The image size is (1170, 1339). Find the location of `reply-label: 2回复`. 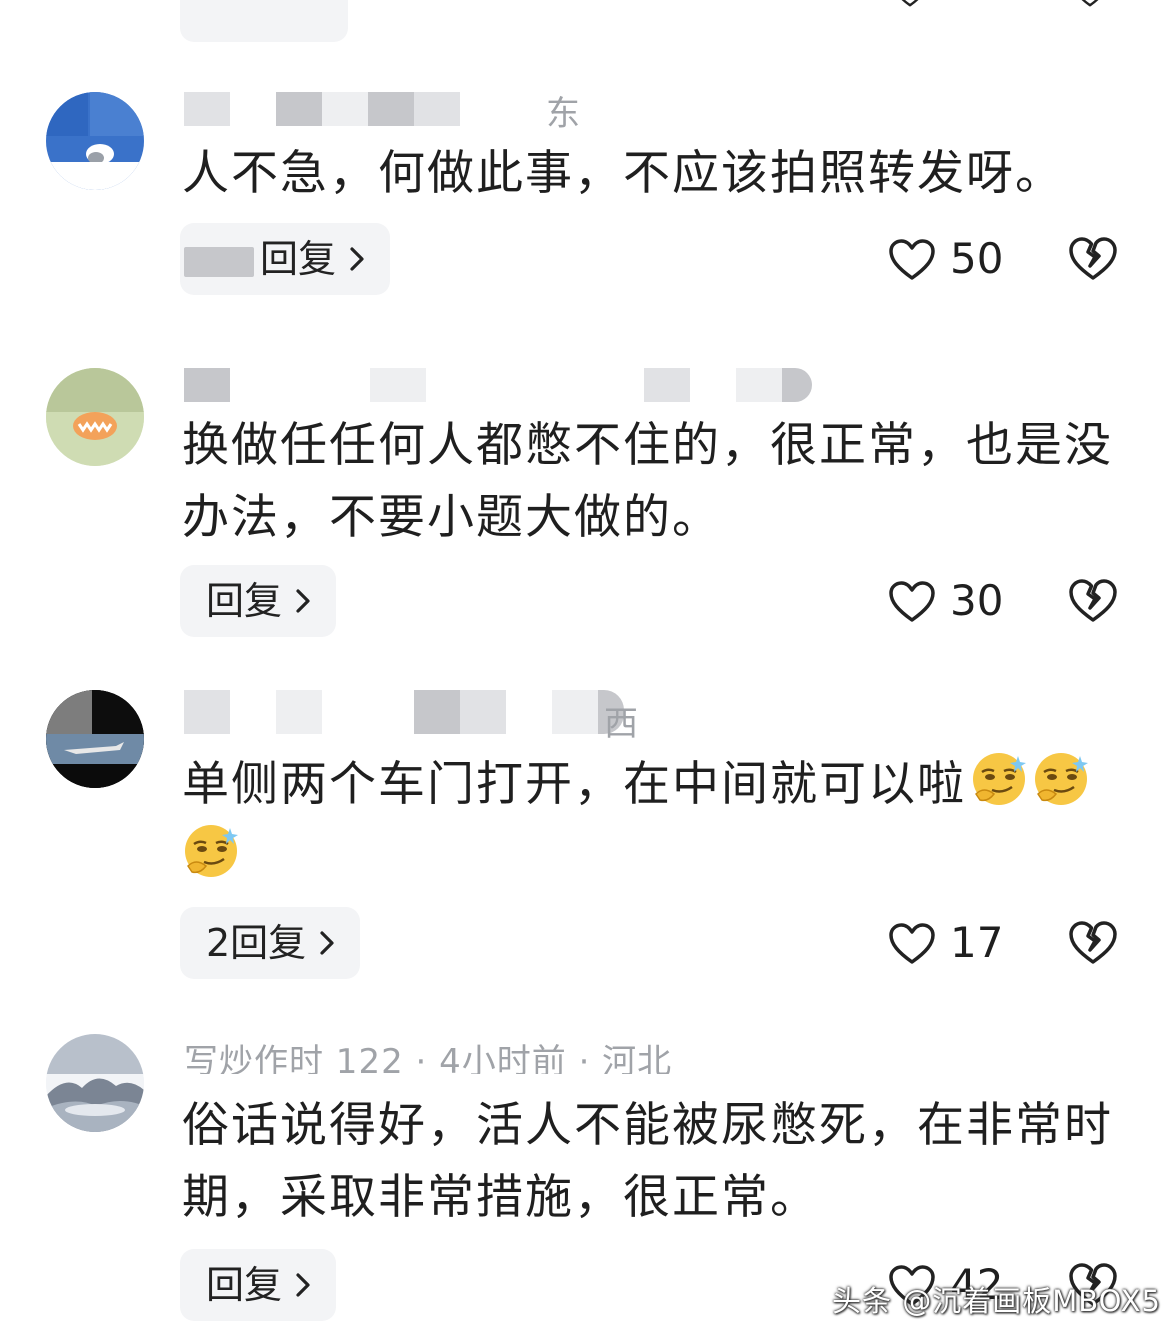

reply-label: 2回复 is located at coordinates (256, 943).